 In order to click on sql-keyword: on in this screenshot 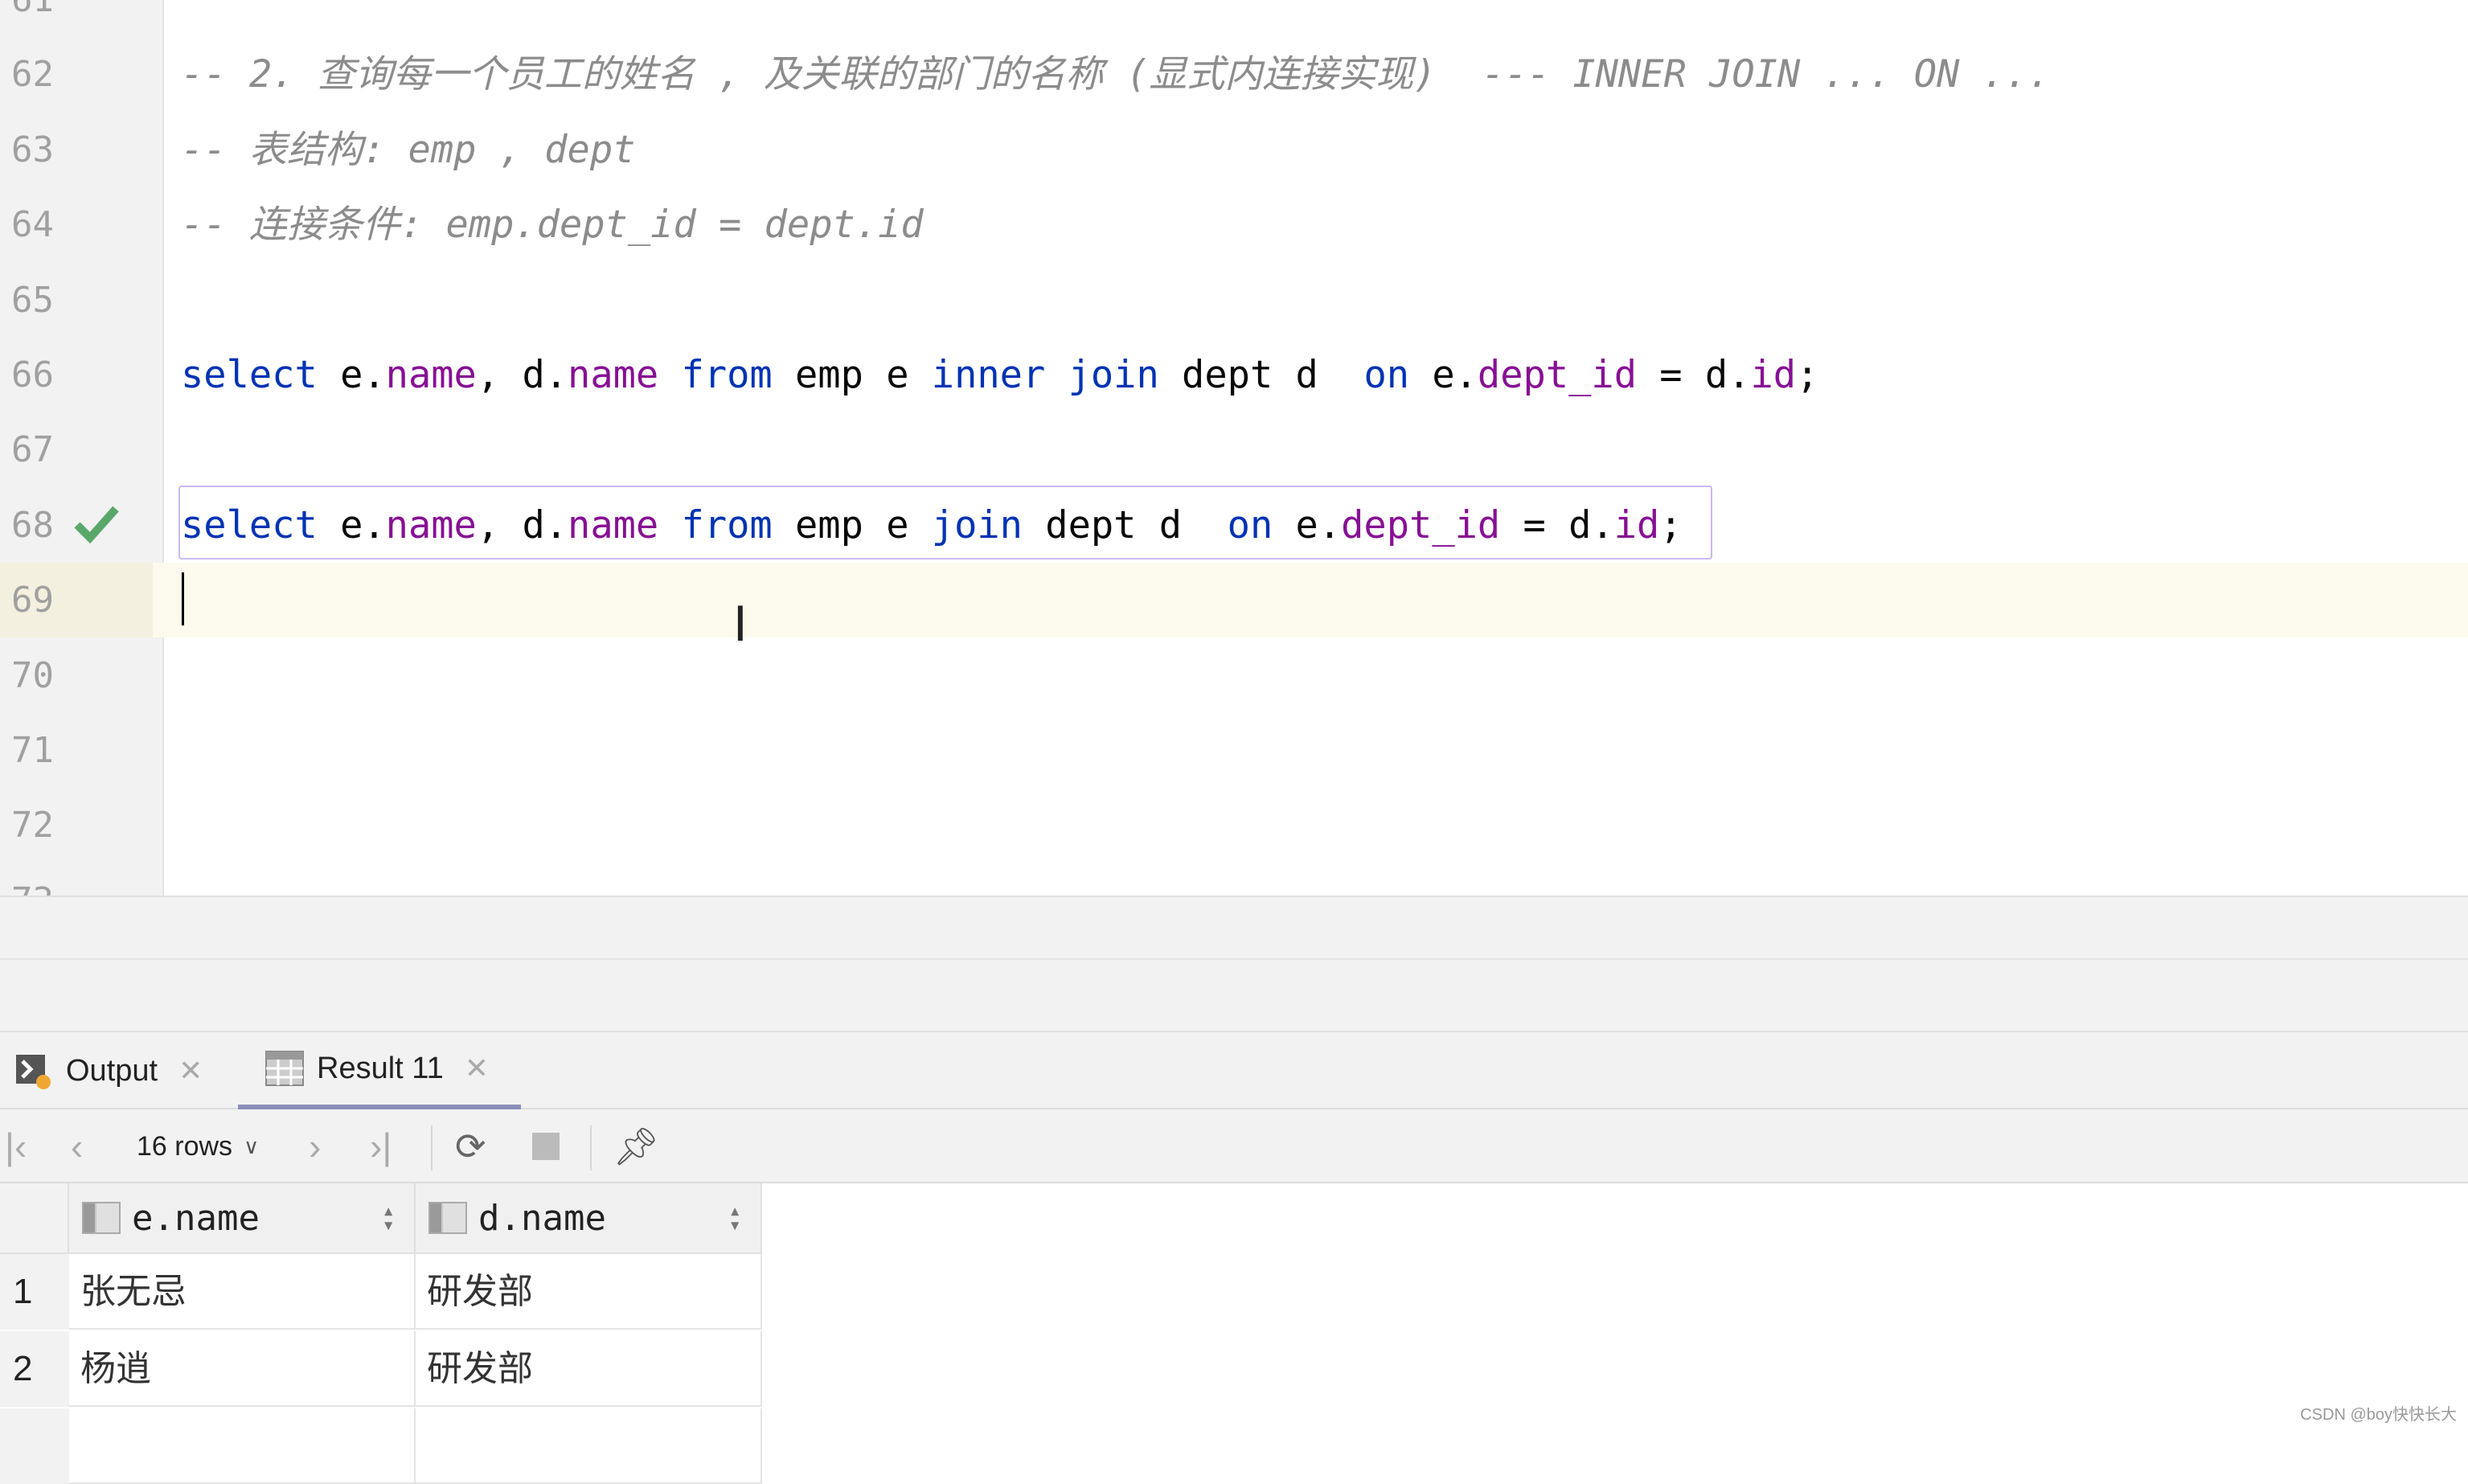, I will do `click(1386, 375)`.